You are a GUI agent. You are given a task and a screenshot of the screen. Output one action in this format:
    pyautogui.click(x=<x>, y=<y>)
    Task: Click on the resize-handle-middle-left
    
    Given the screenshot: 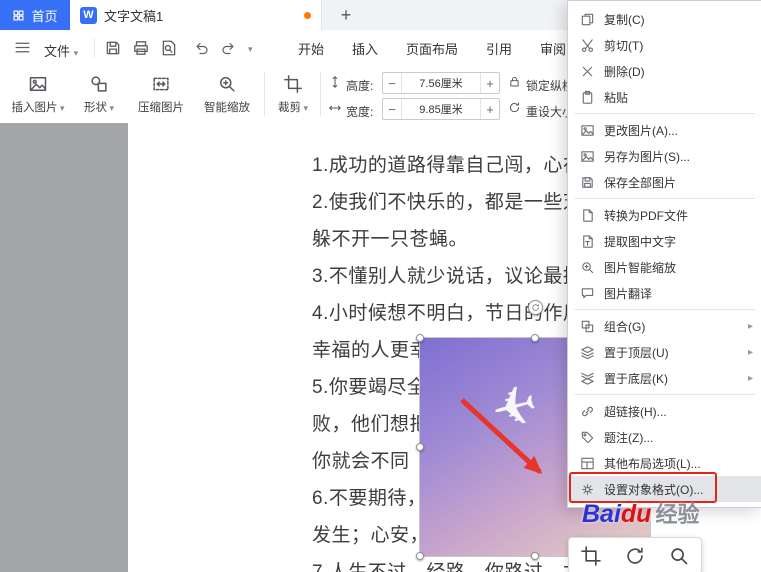 What is the action you would take?
    pyautogui.click(x=420, y=447)
    